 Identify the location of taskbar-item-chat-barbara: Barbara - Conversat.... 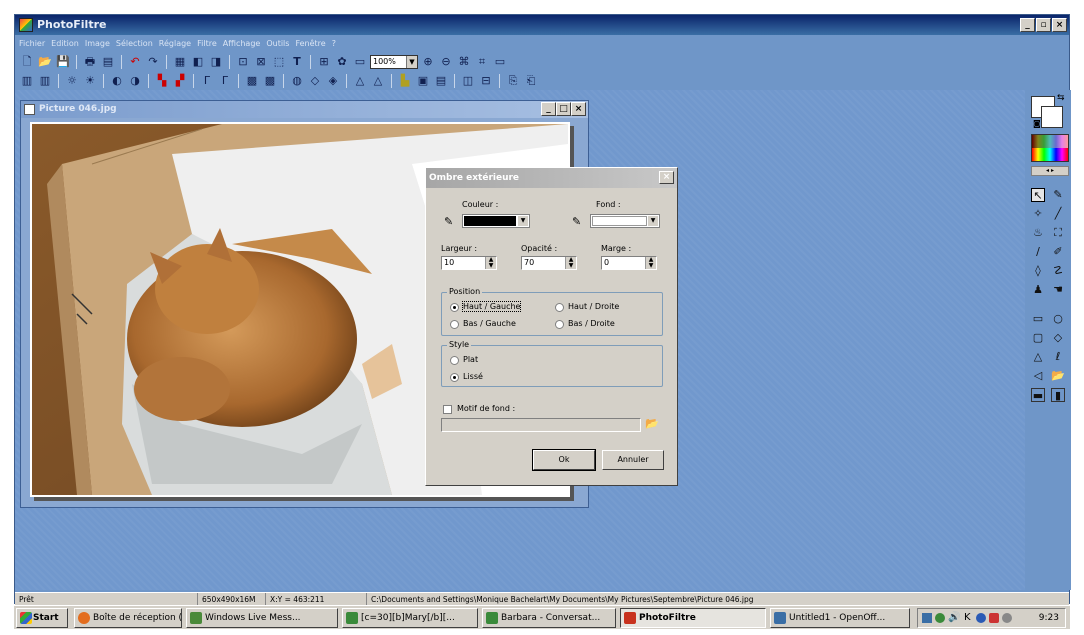
(549, 618).